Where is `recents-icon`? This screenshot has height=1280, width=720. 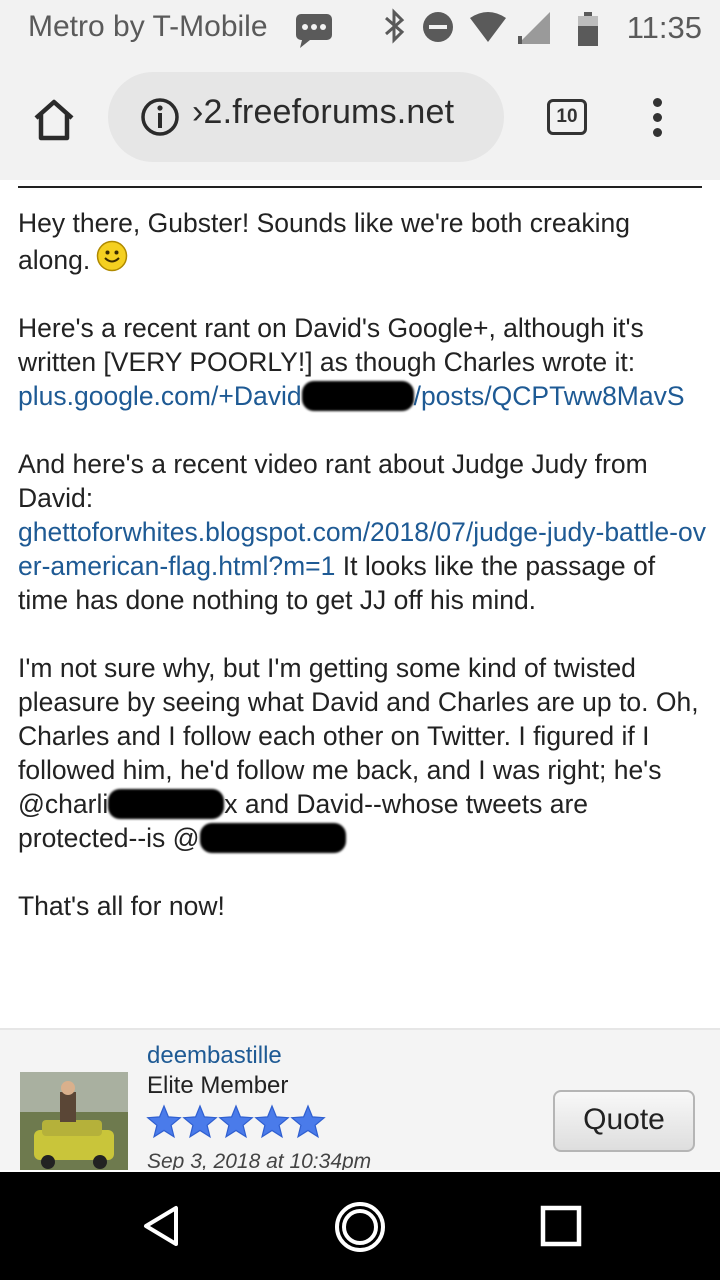
recents-icon is located at coordinates (561, 1226).